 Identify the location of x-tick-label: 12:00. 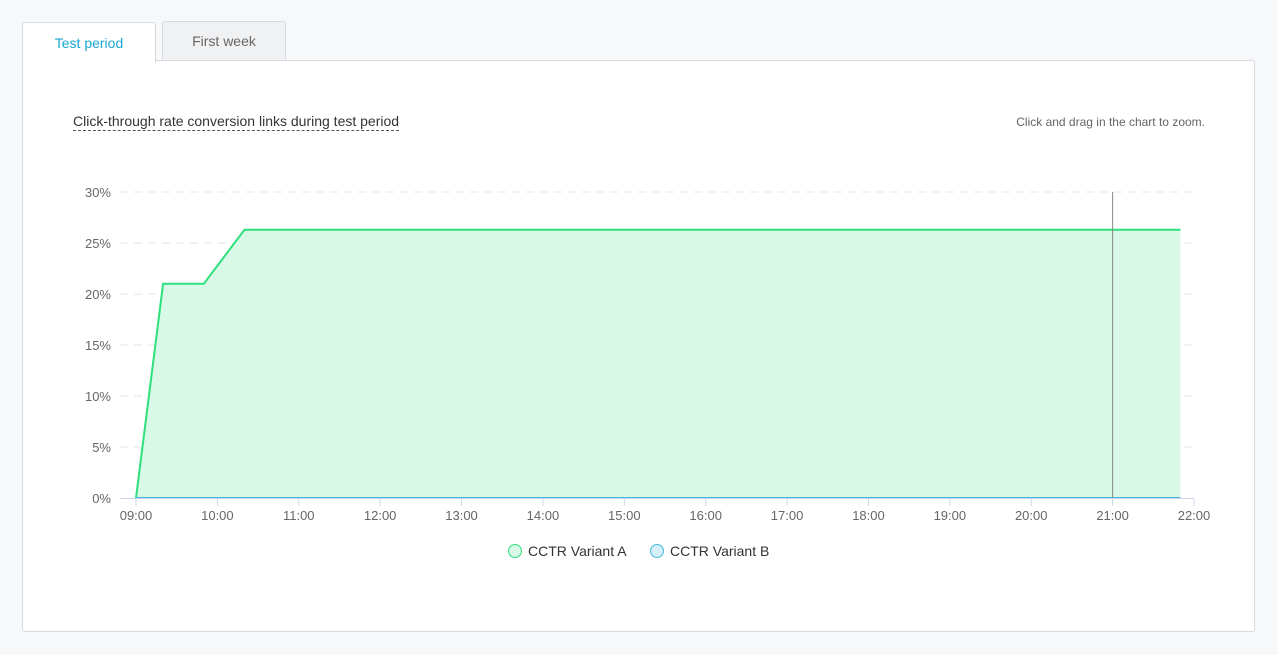
(380, 515).